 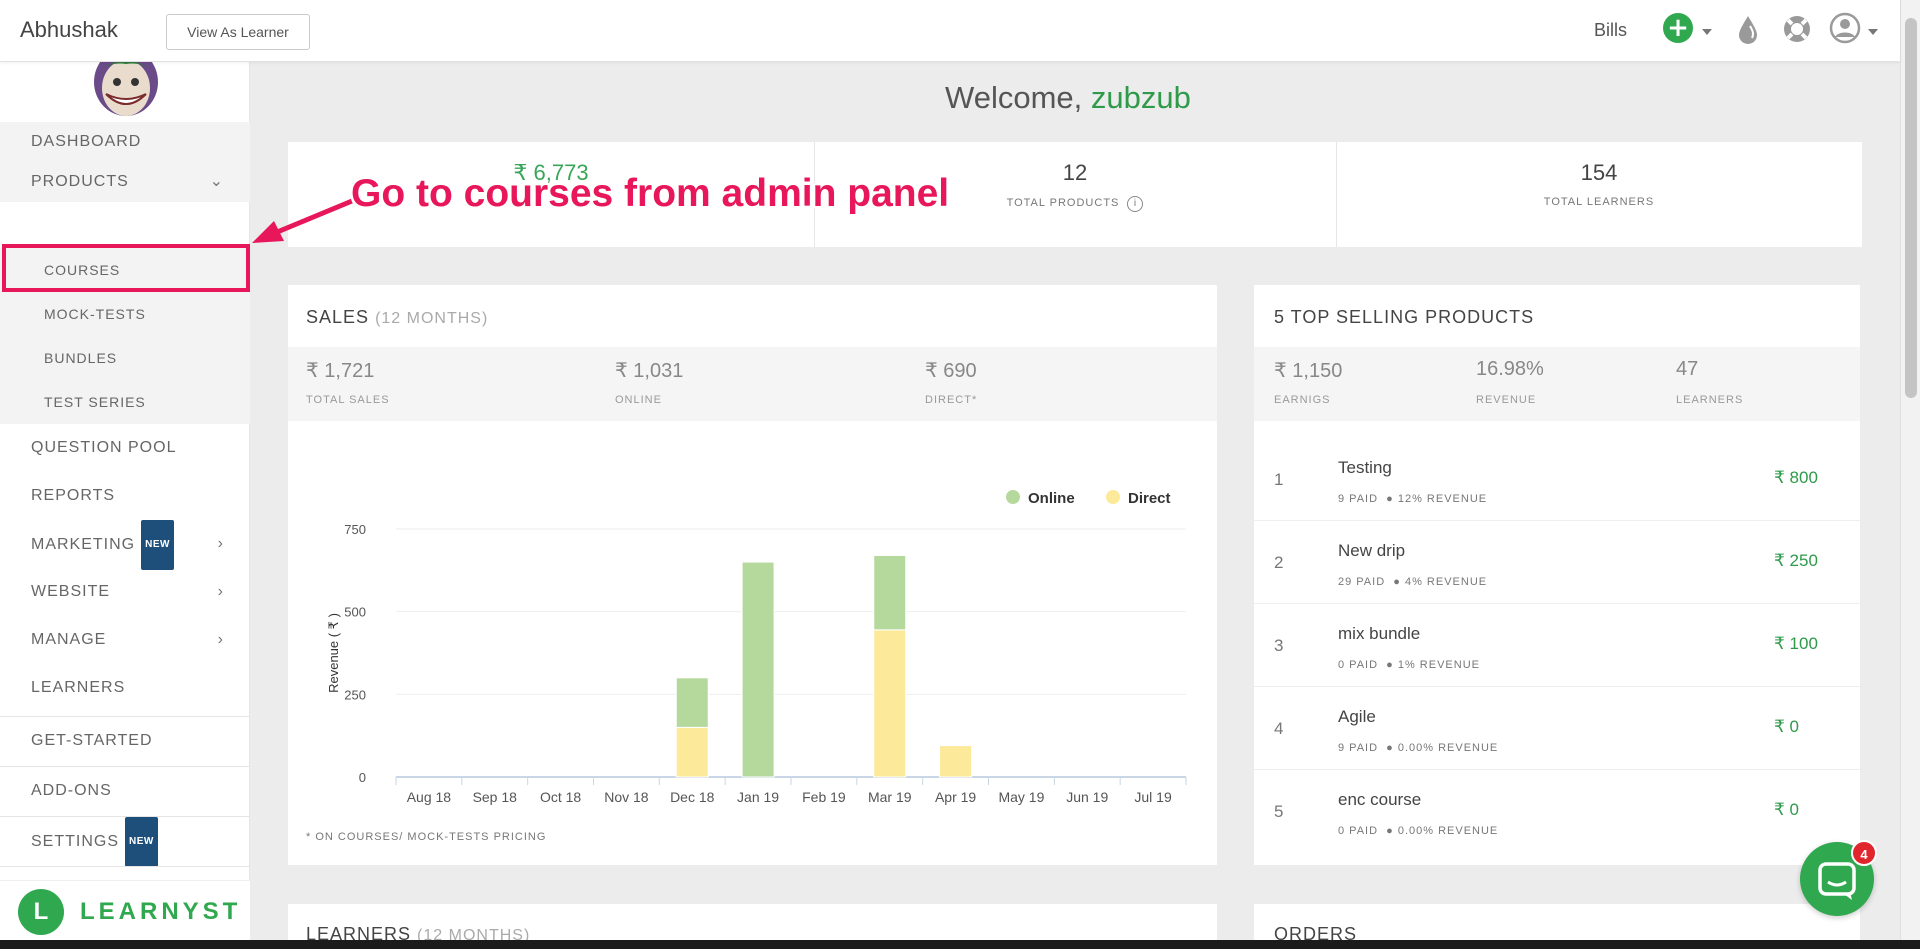 I want to click on user-avatar-icon, so click(x=1845, y=28).